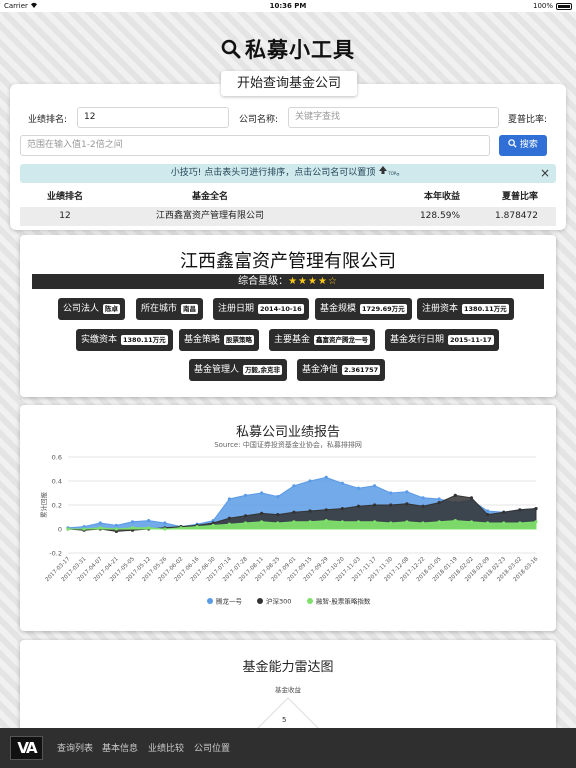  I want to click on fact-value: 1729.69万元, so click(383, 309).